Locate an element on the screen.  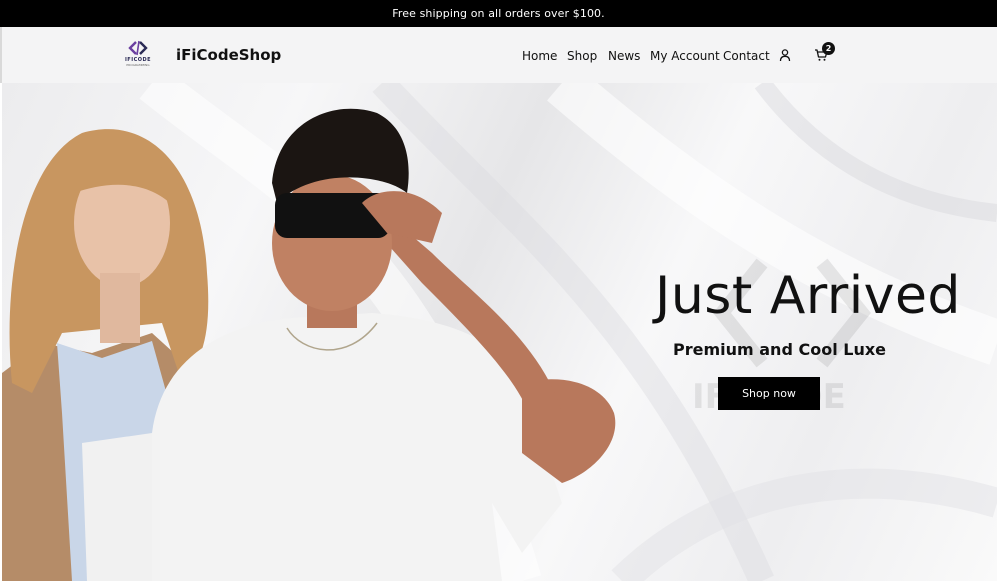
nav-shop: Shop is located at coordinates (582, 56).